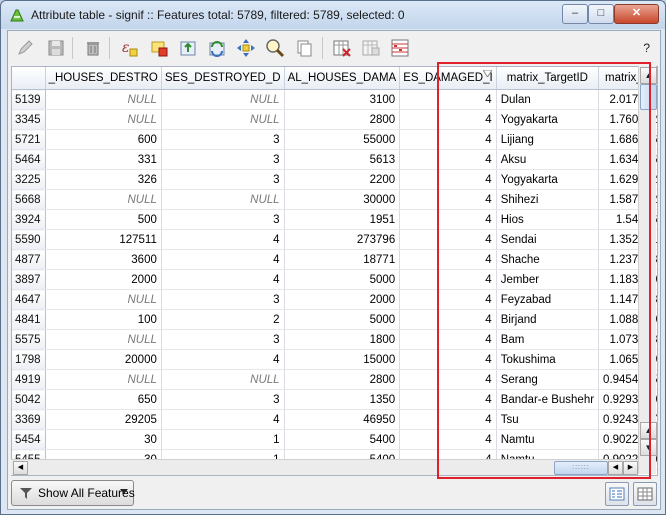 The image size is (666, 515). I want to click on table-cell: Jember, so click(548, 279).